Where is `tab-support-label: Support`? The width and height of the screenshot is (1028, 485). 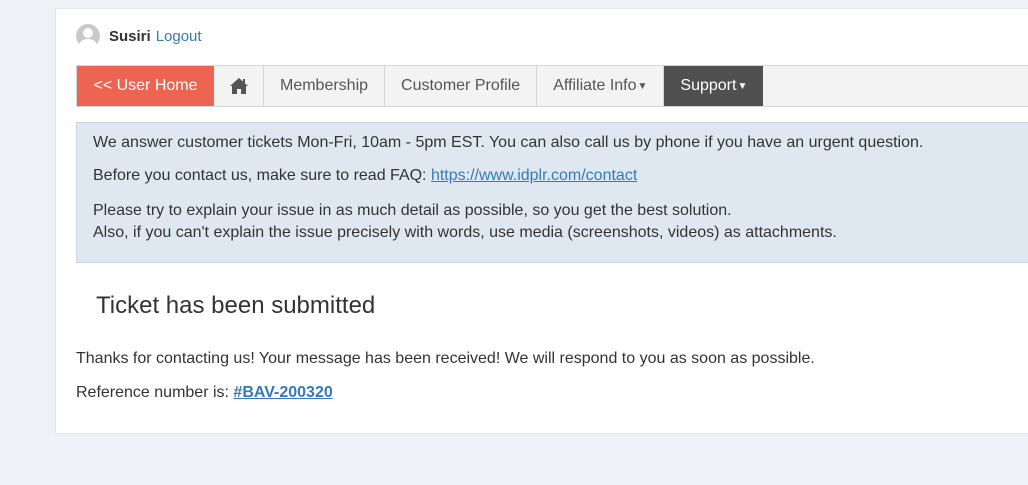 tab-support-label: Support is located at coordinates (708, 85).